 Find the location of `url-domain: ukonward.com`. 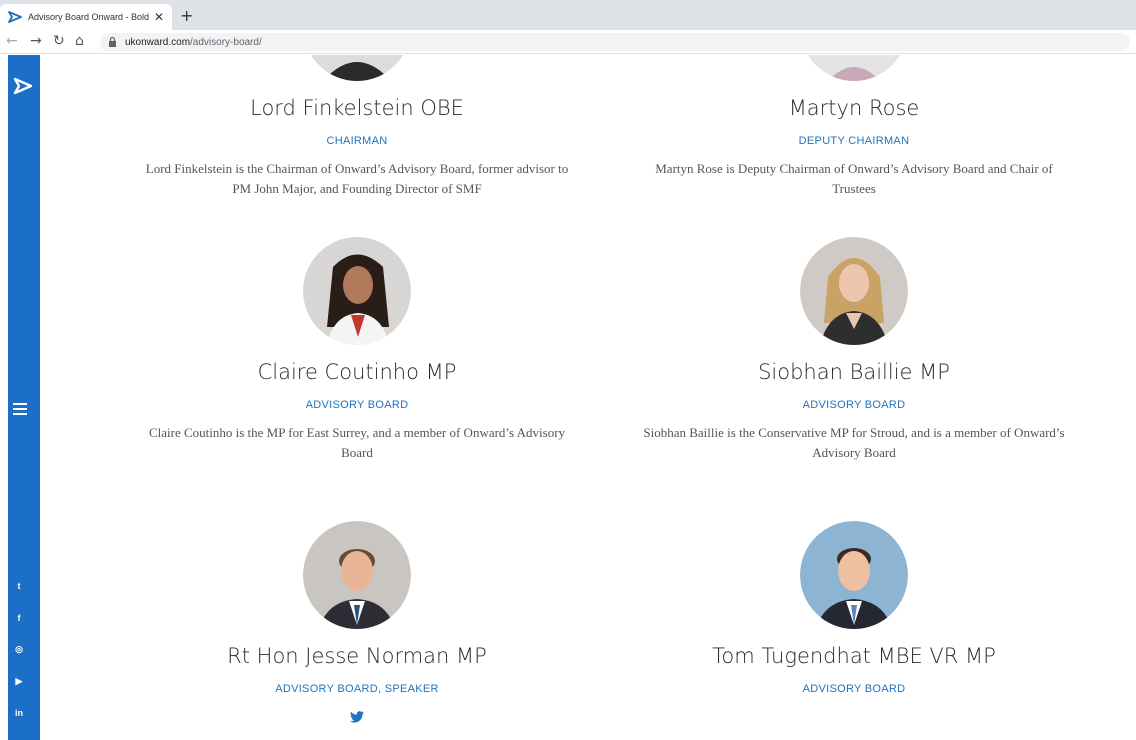

url-domain: ukonward.com is located at coordinates (158, 42).